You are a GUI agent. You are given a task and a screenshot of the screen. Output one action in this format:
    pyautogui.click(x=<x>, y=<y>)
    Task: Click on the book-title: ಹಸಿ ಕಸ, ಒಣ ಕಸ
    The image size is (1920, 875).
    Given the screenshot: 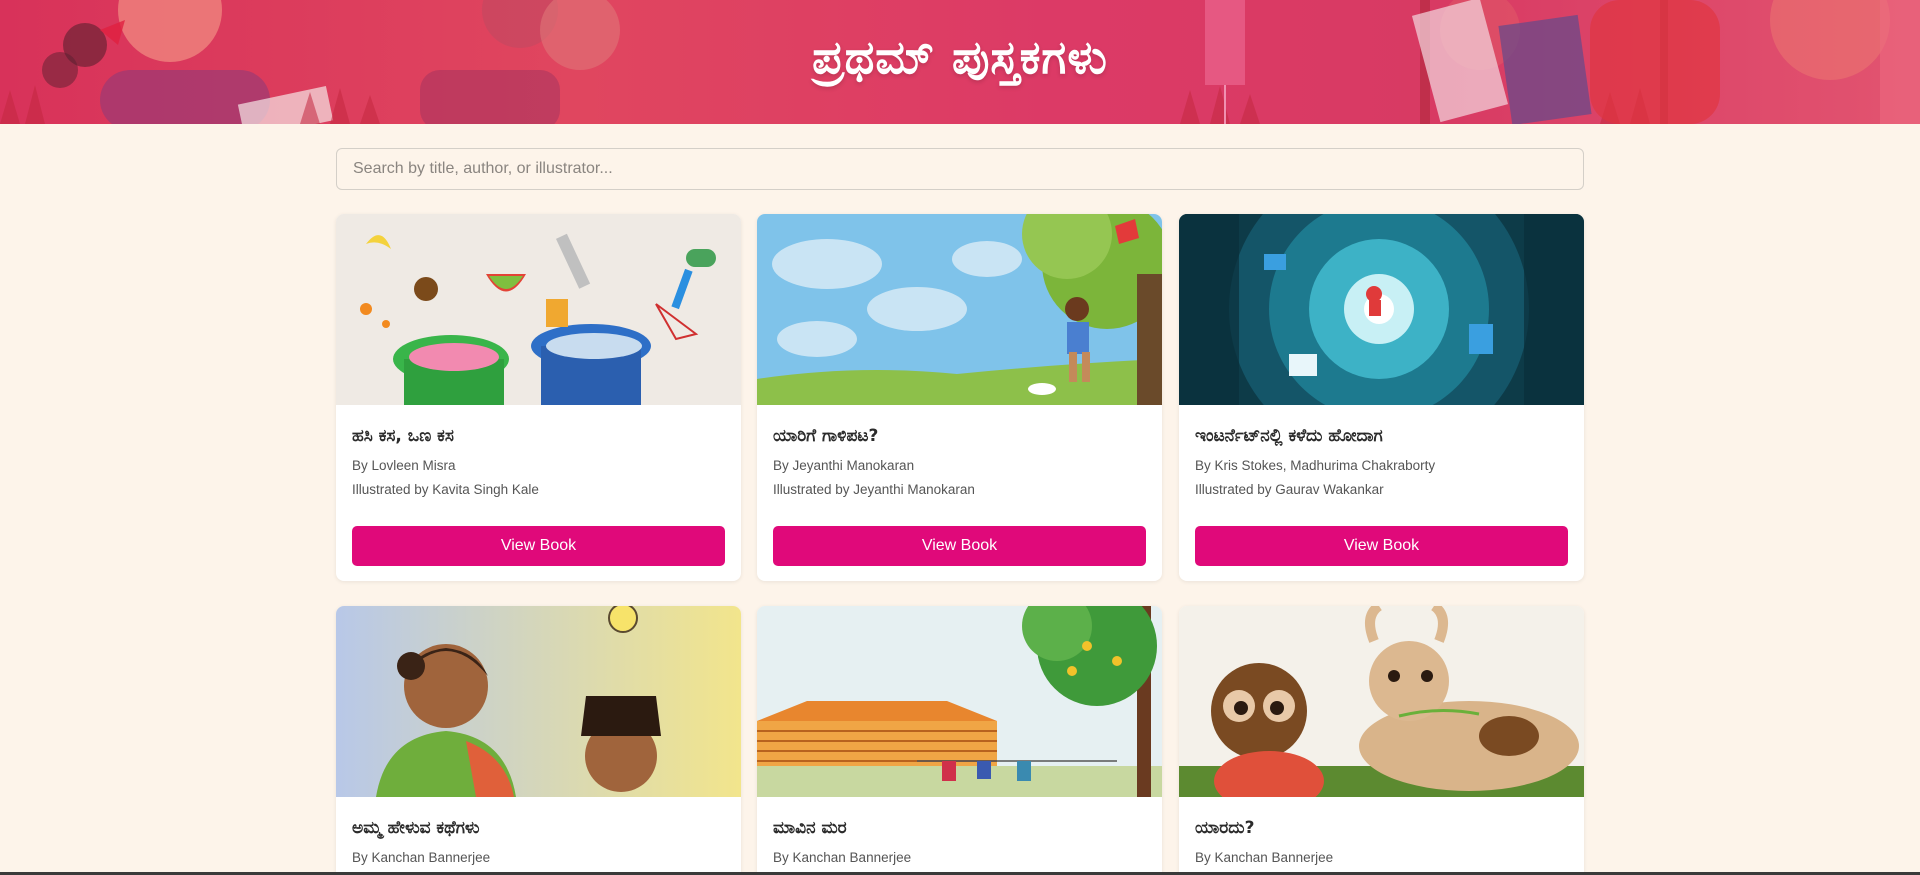 What is the action you would take?
    pyautogui.click(x=403, y=436)
    